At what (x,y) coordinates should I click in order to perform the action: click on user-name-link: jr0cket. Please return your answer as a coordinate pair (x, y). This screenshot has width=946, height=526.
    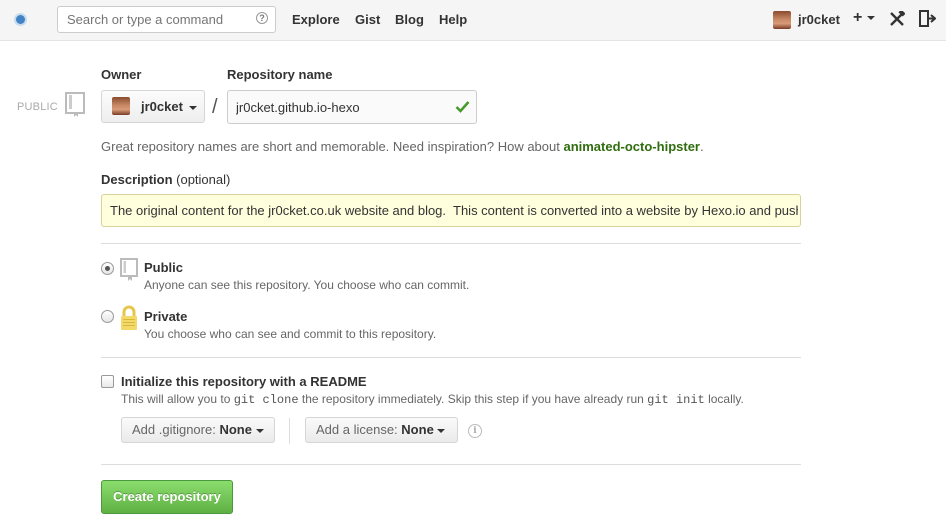
    Looking at the image, I should click on (819, 19).